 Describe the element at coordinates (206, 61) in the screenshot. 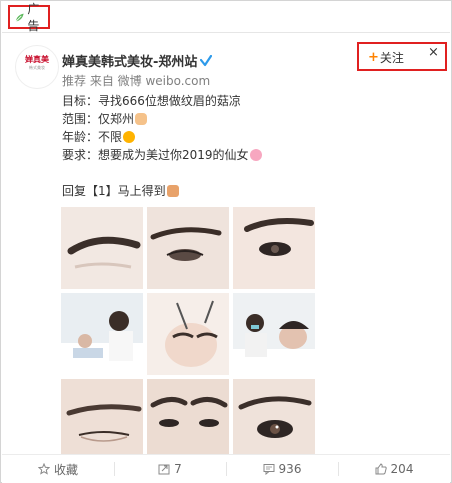

I see `verified-icon` at that location.